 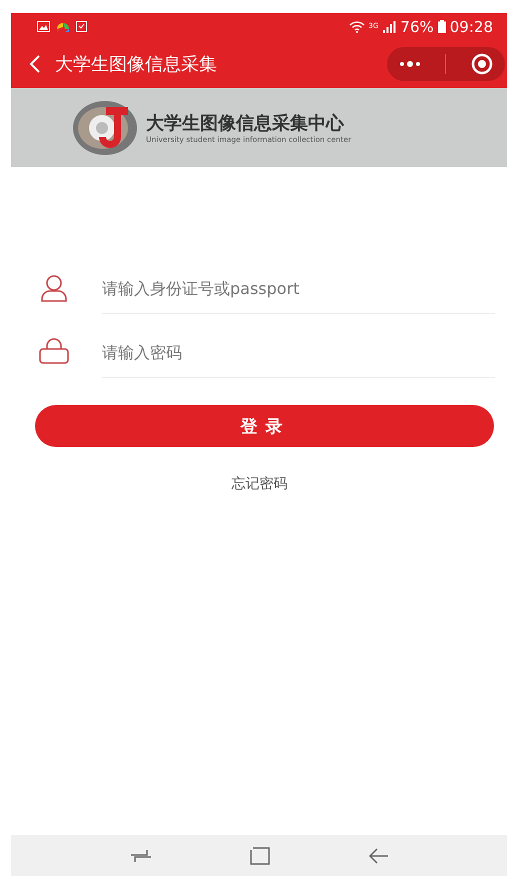 What do you see at coordinates (246, 123) in the screenshot?
I see `banner-title: 大学生图像信息采集中心` at bounding box center [246, 123].